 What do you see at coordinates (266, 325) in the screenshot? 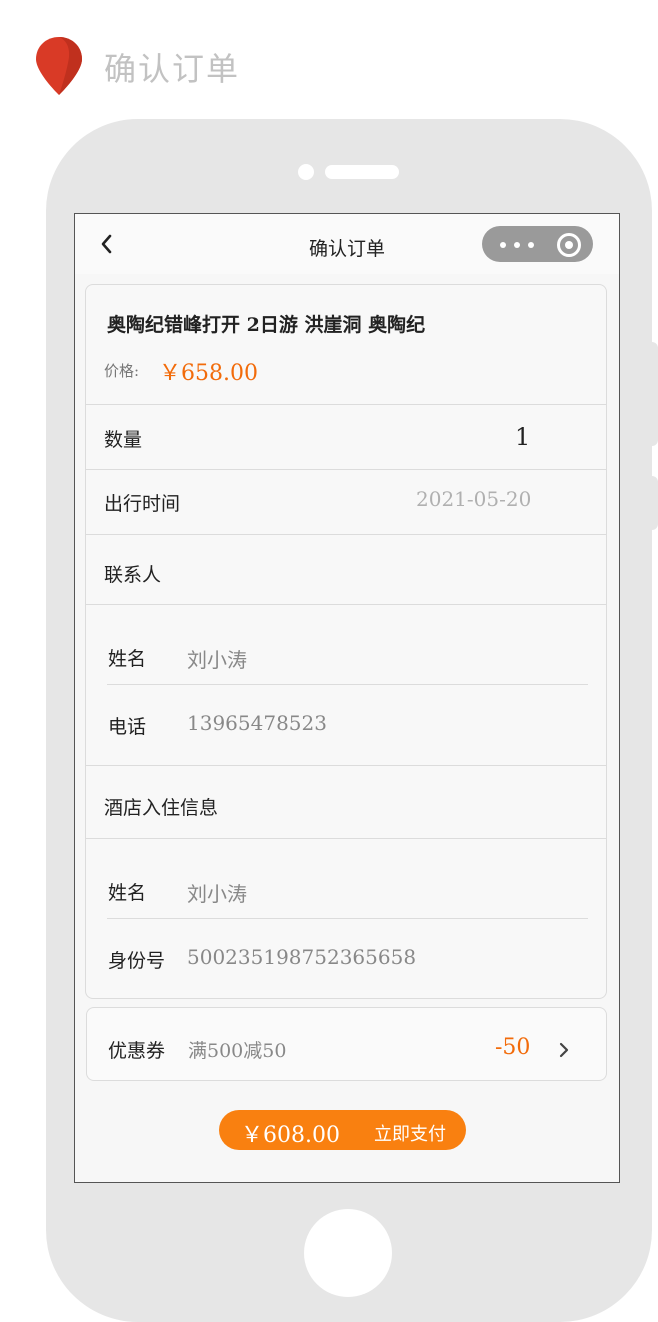
I see `product-title: 奥陶纪错峰打开 2日游 洪崖洞 奥陶纪` at bounding box center [266, 325].